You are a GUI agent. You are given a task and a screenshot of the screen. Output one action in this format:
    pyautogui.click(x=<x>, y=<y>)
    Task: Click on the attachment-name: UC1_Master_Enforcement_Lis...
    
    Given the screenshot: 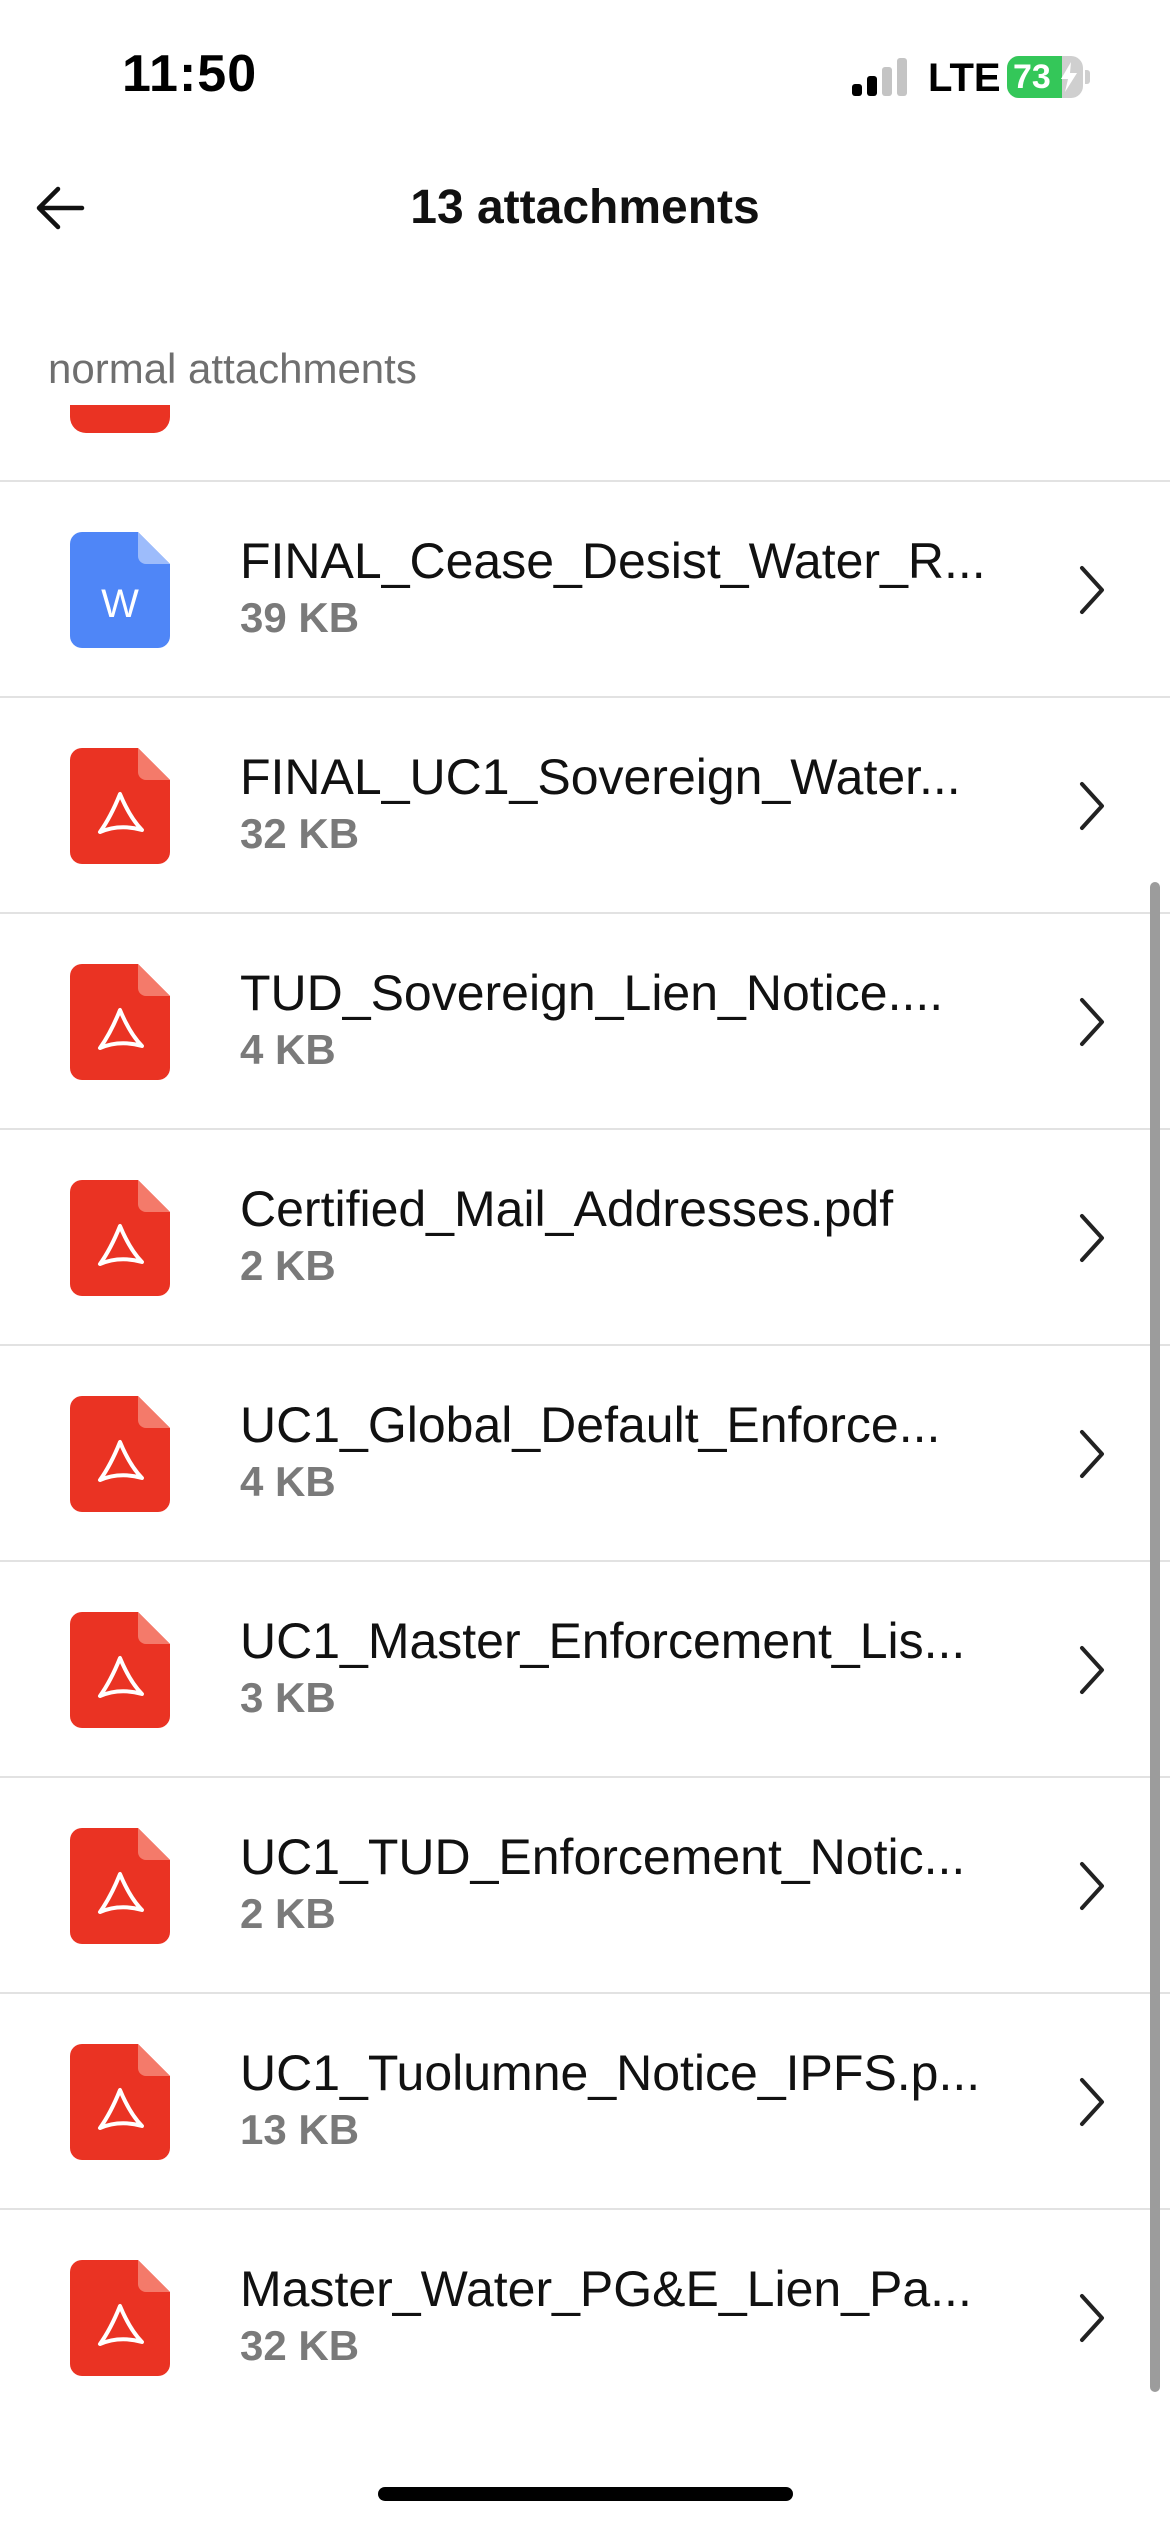 What is the action you would take?
    pyautogui.click(x=603, y=1641)
    